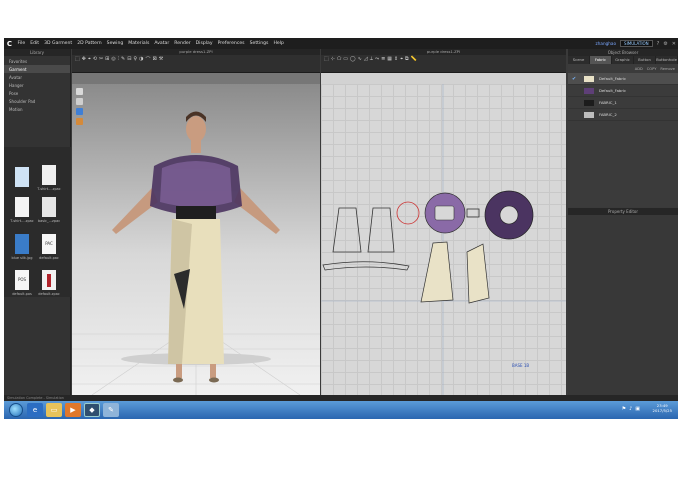  What do you see at coordinates (22, 283) in the screenshot?
I see `library-file: POS default.pos` at bounding box center [22, 283].